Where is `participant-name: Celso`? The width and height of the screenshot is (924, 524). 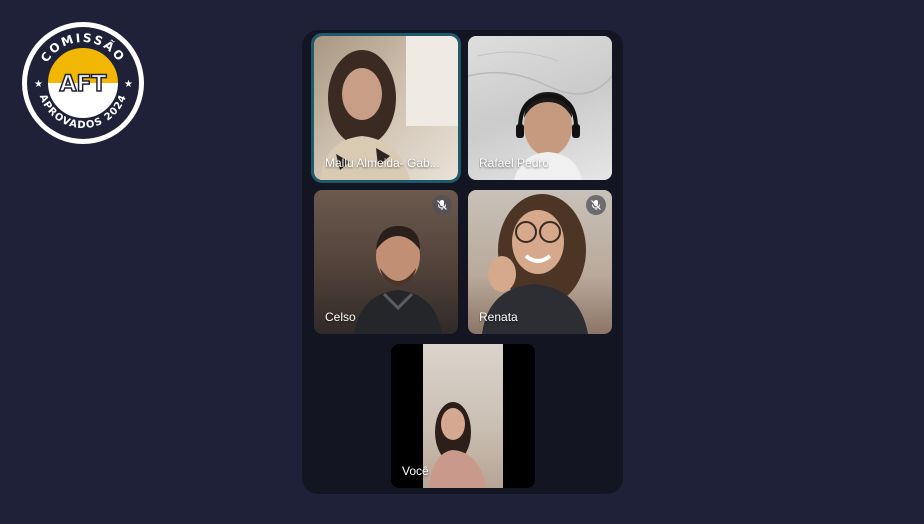
participant-name: Celso is located at coordinates (340, 317).